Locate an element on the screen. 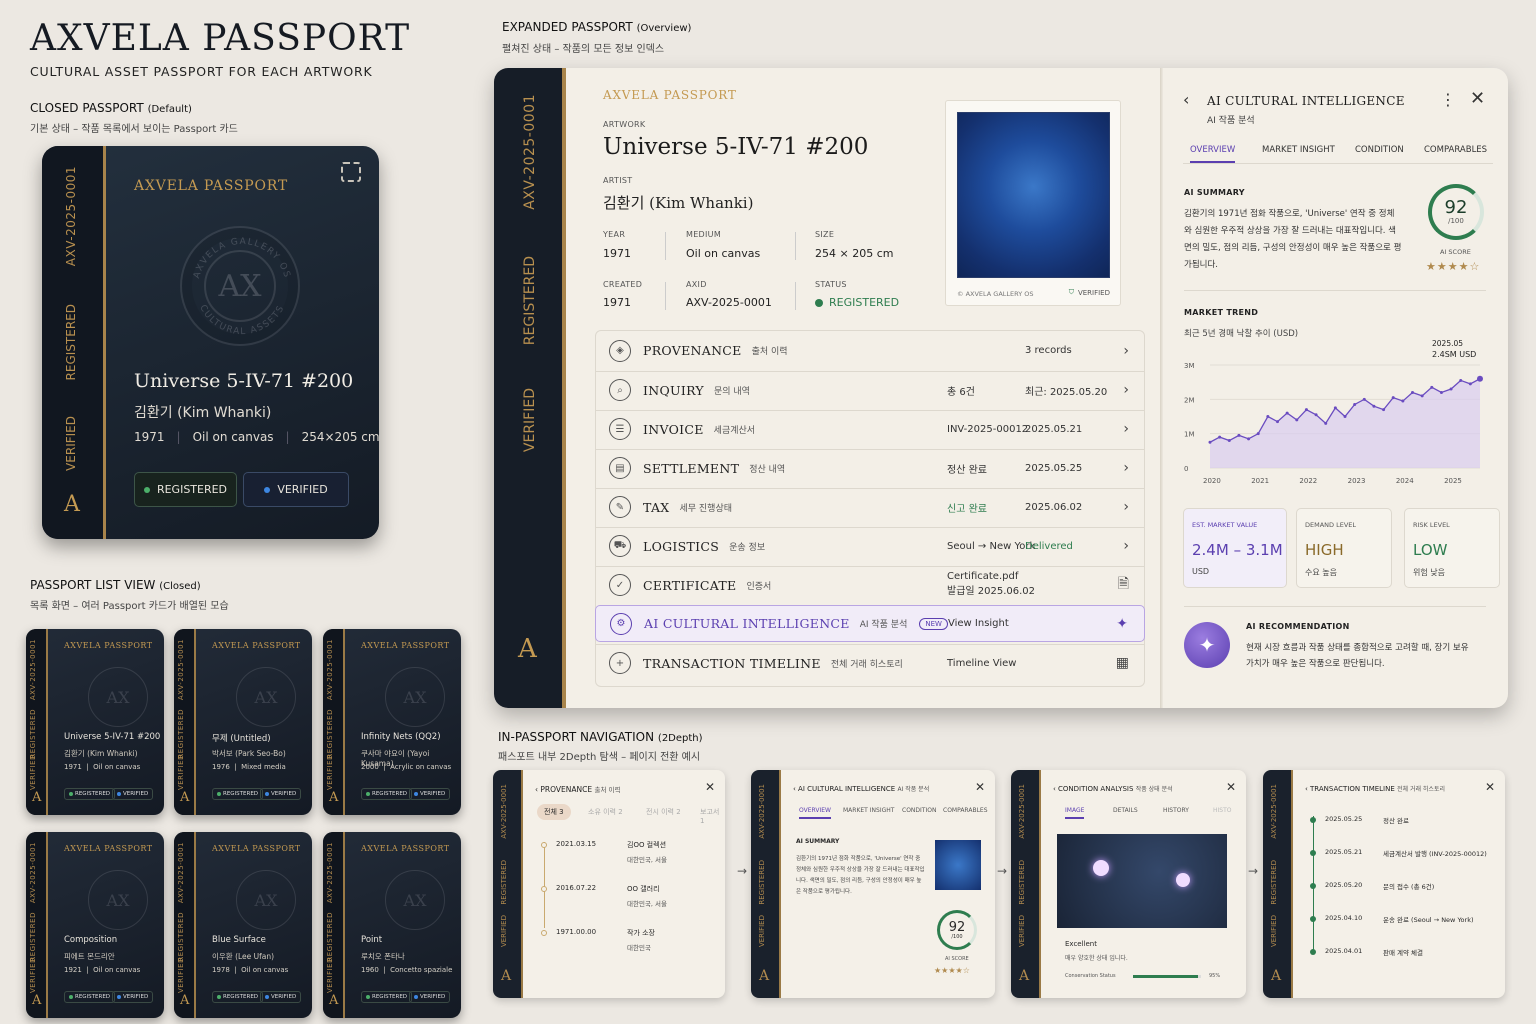 This screenshot has width=1536, height=1024. timeline-item: 2025.05.25 정산 완료 is located at coordinates (1404, 822).